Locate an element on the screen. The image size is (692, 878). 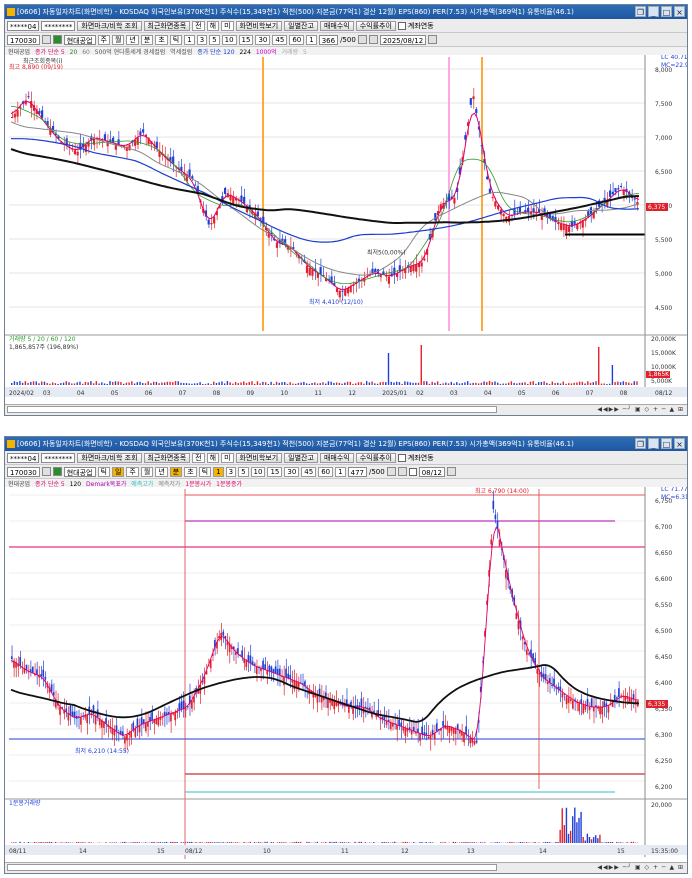
period-tick-2: 틱 is located at coordinates (205, 471).